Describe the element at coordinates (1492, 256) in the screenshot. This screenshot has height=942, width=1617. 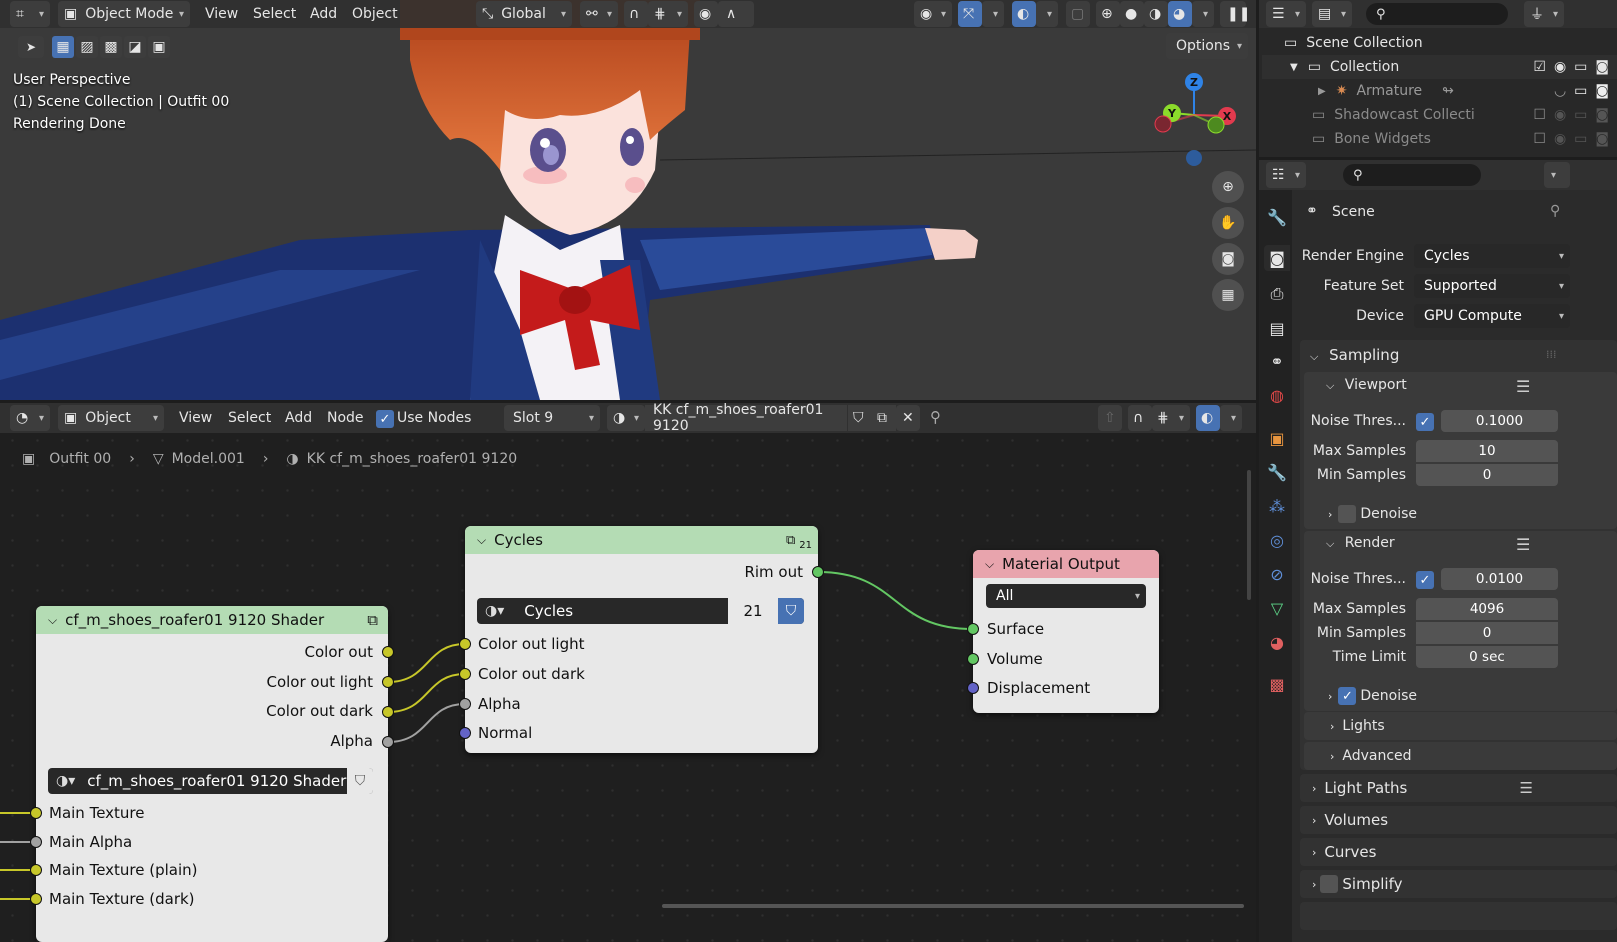
I see `render-engine-dropdown: Cycles ▾` at that location.